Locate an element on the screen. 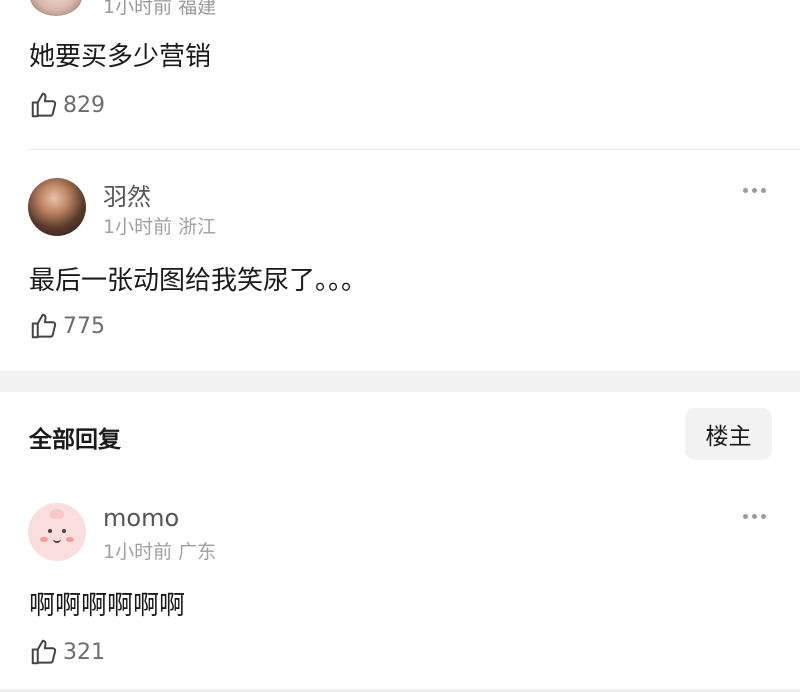 The width and height of the screenshot is (800, 692). like-button: 829 is located at coordinates (67, 105).